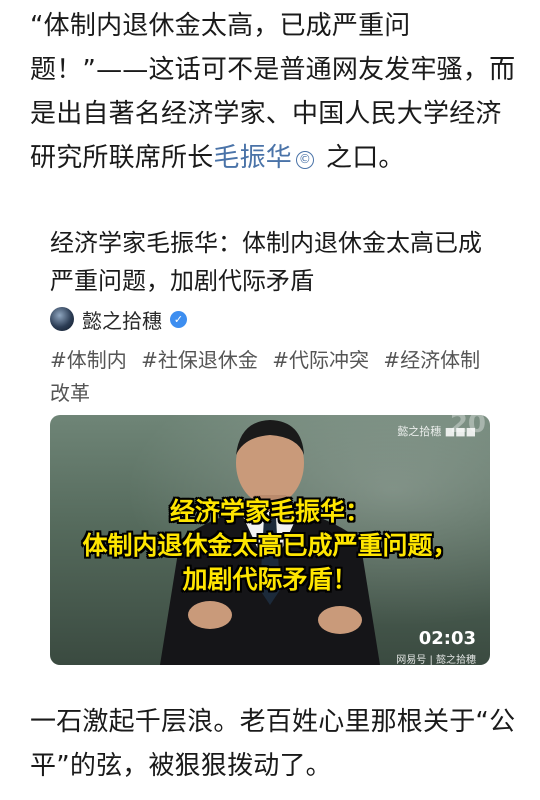 The height and width of the screenshot is (800, 540). What do you see at coordinates (270, 377) in the screenshot?
I see `tag-list: #体制内 #社保退休金 #代际冲突 #经济体制改革` at bounding box center [270, 377].